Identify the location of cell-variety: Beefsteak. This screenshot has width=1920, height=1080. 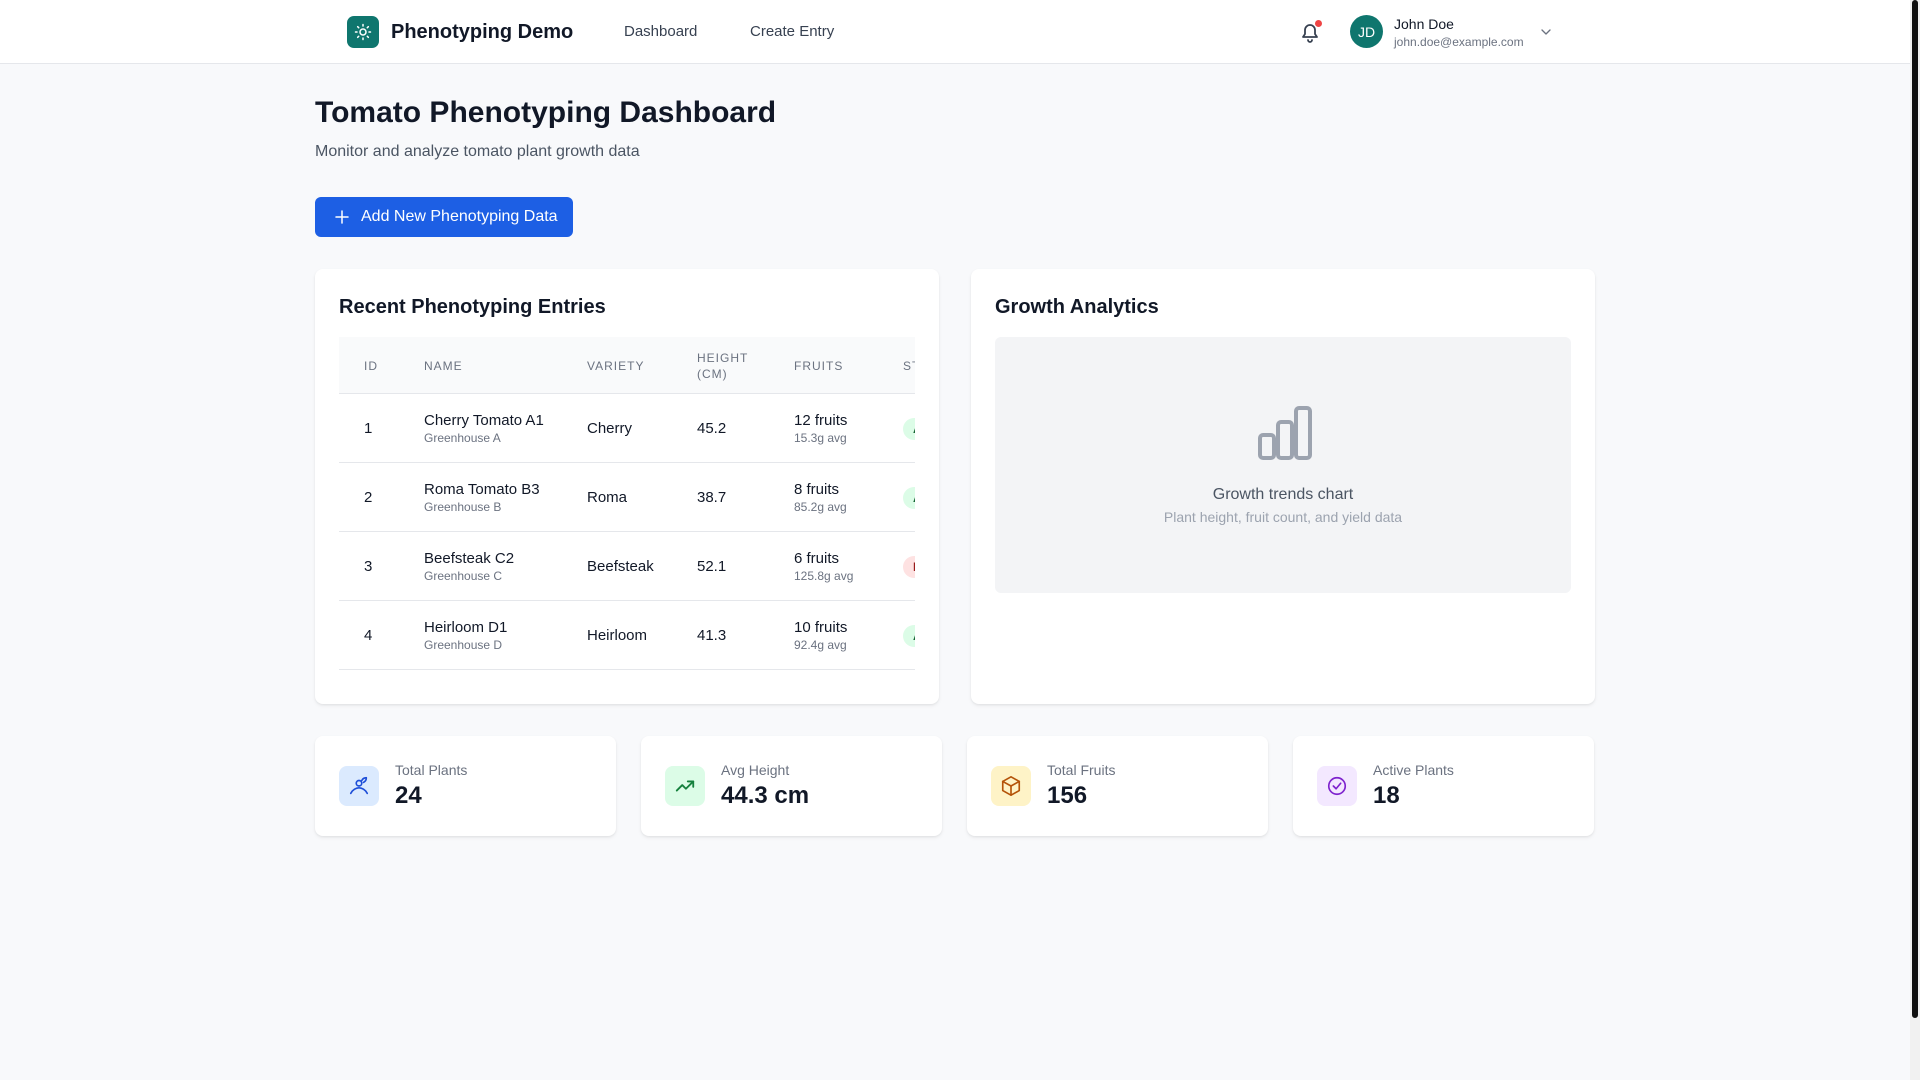
(620, 566).